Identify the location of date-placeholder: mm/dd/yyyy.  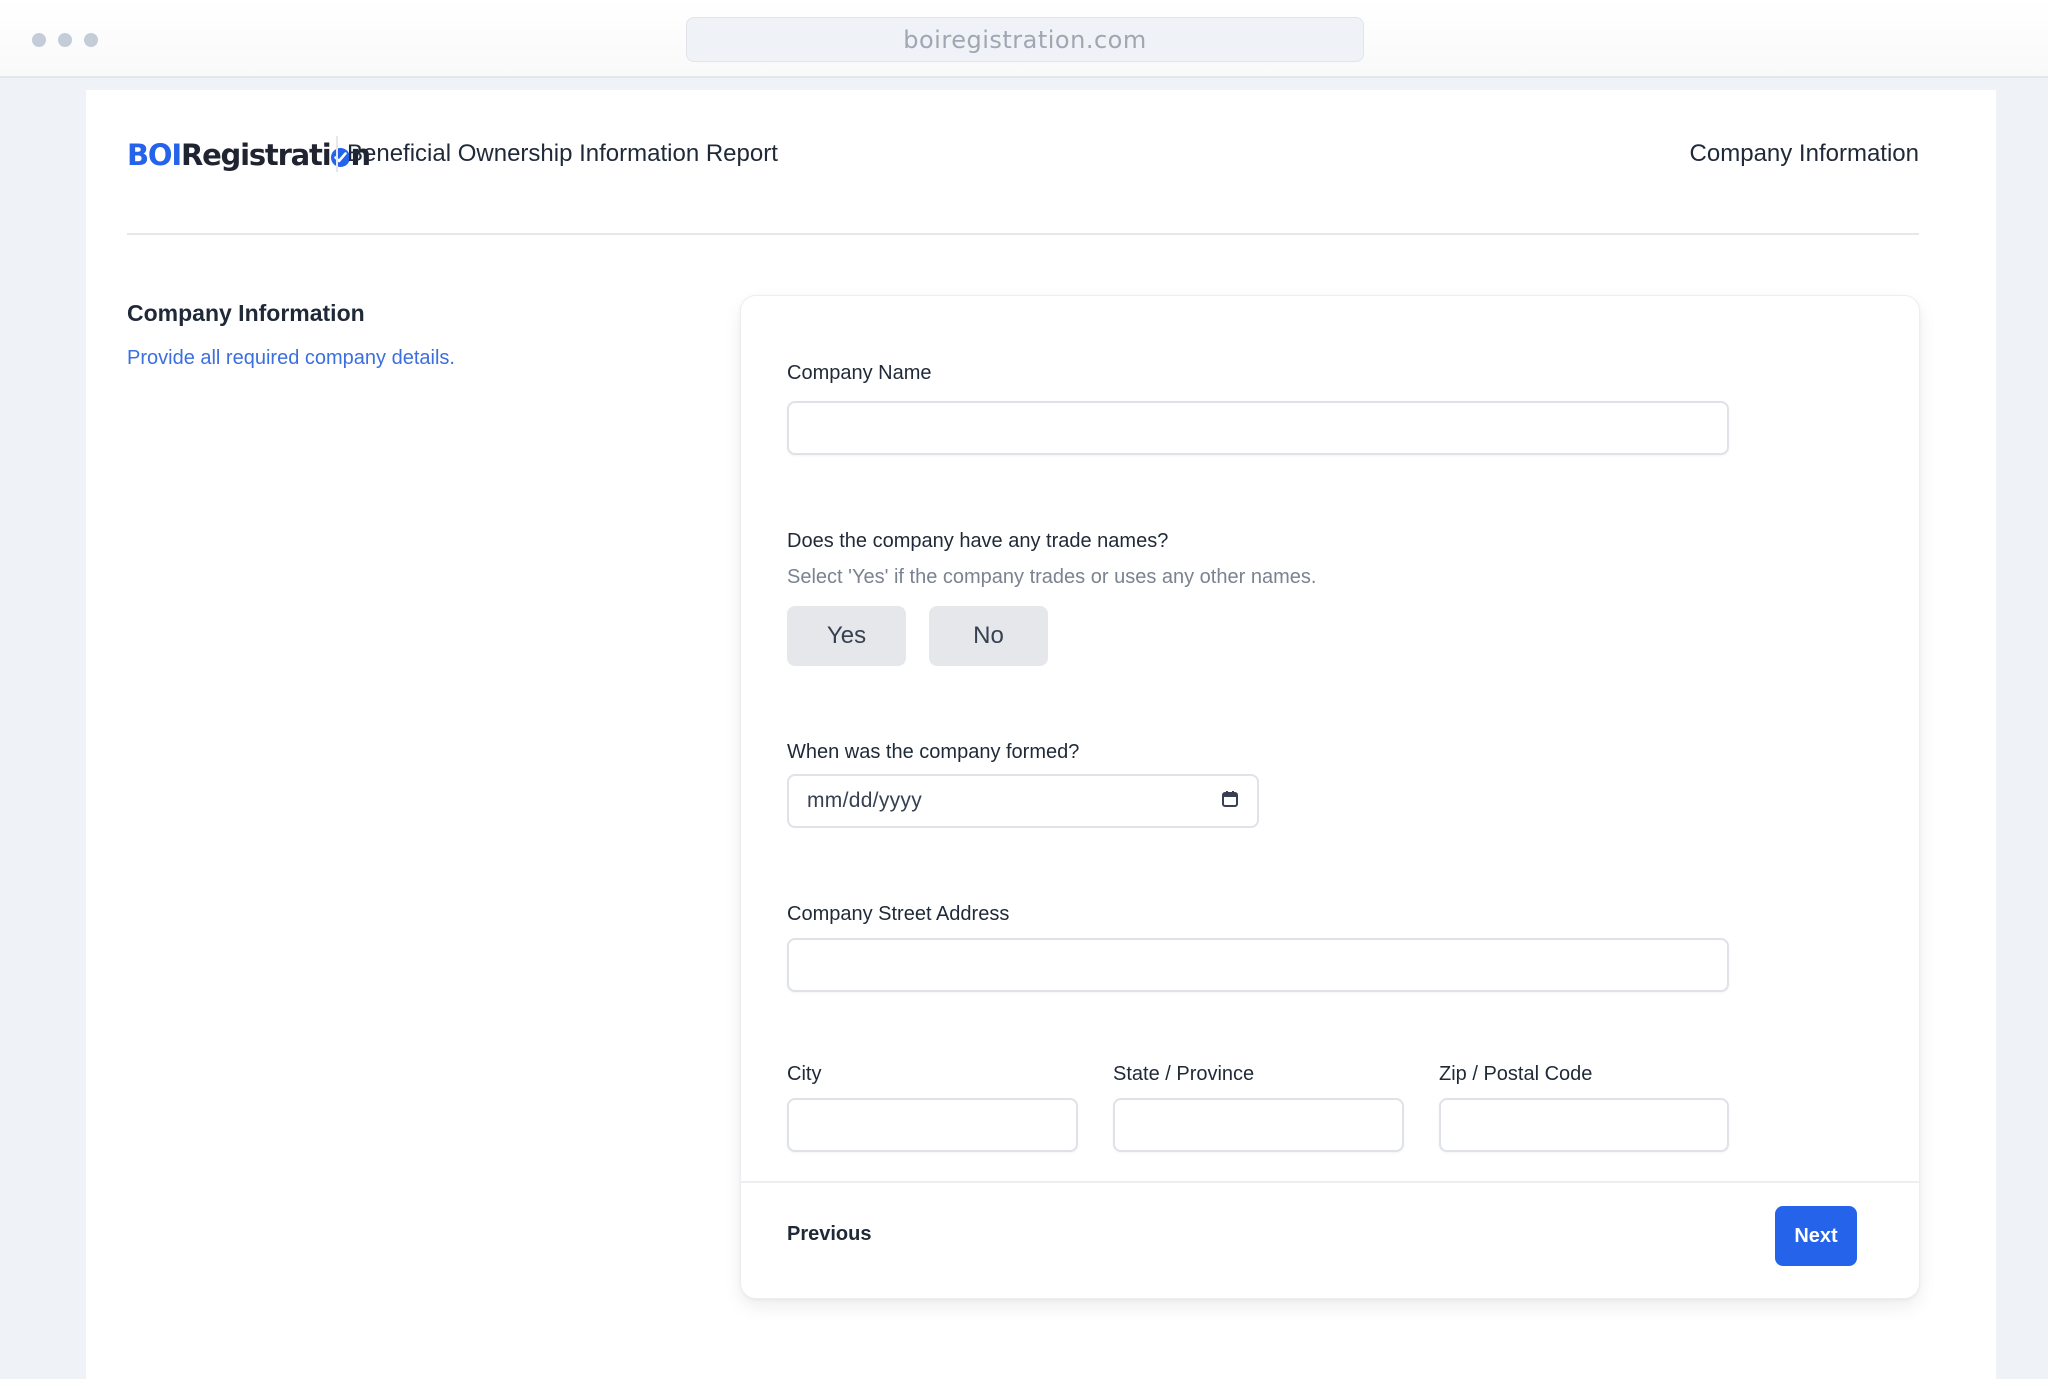
(865, 800).